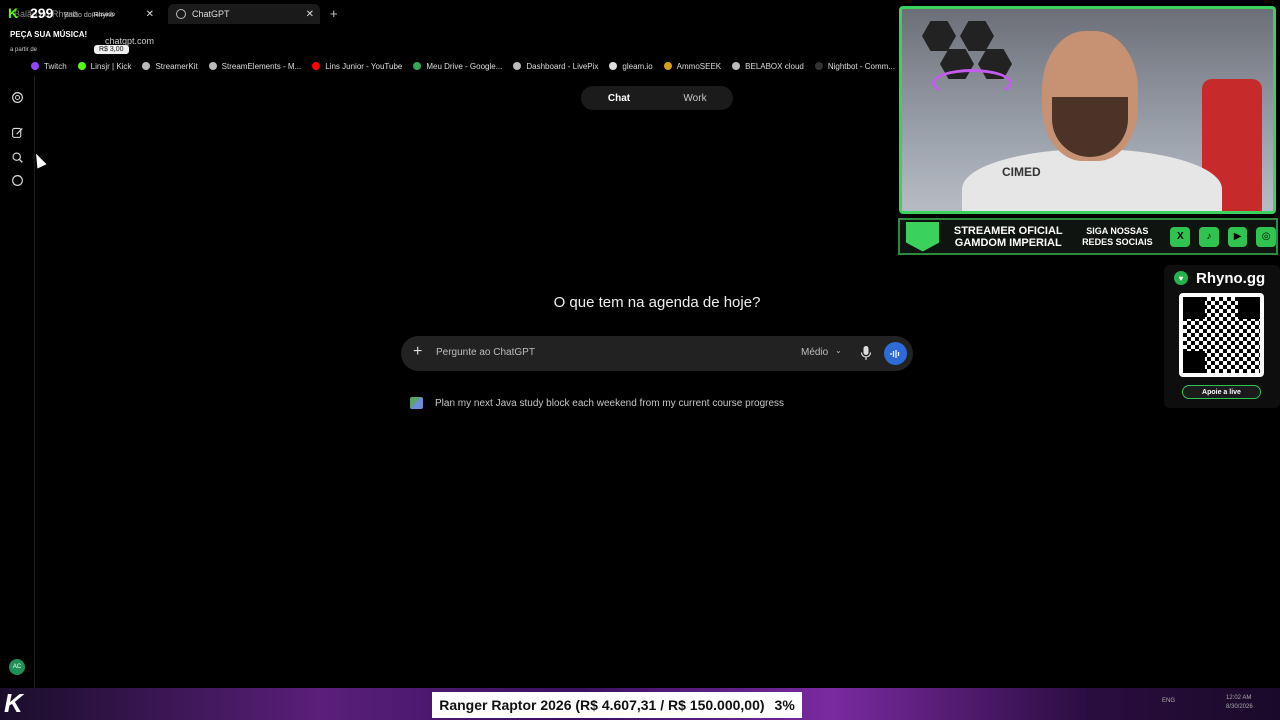 The width and height of the screenshot is (1280, 720). I want to click on model-selector: Médio, so click(814, 352).